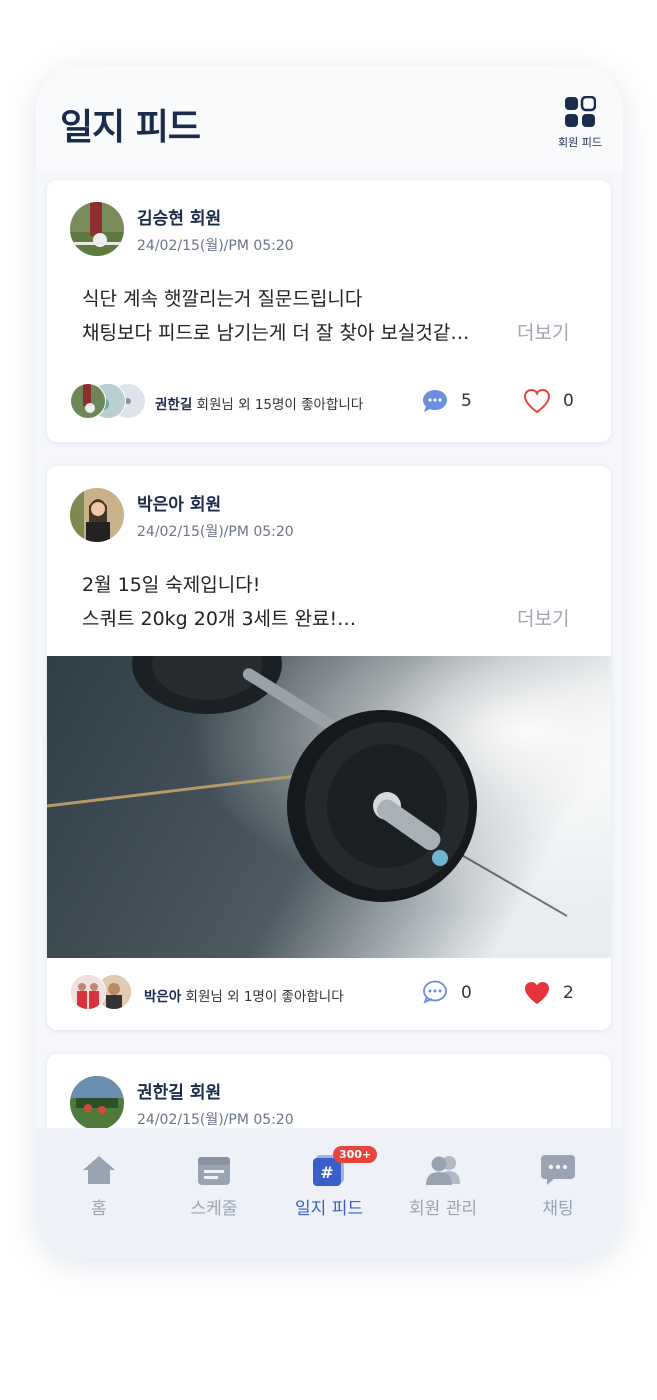 The width and height of the screenshot is (657, 1400). I want to click on likes-summary: 박은아 회원님 외 1명이 좋아합니다, so click(244, 995).